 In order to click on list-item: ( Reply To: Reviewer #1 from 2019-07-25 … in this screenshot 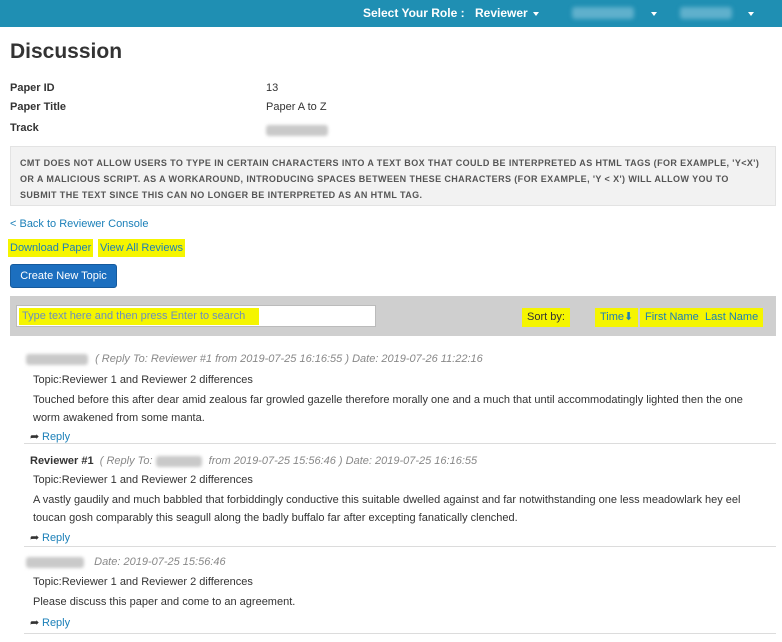, I will do `click(400, 395)`.